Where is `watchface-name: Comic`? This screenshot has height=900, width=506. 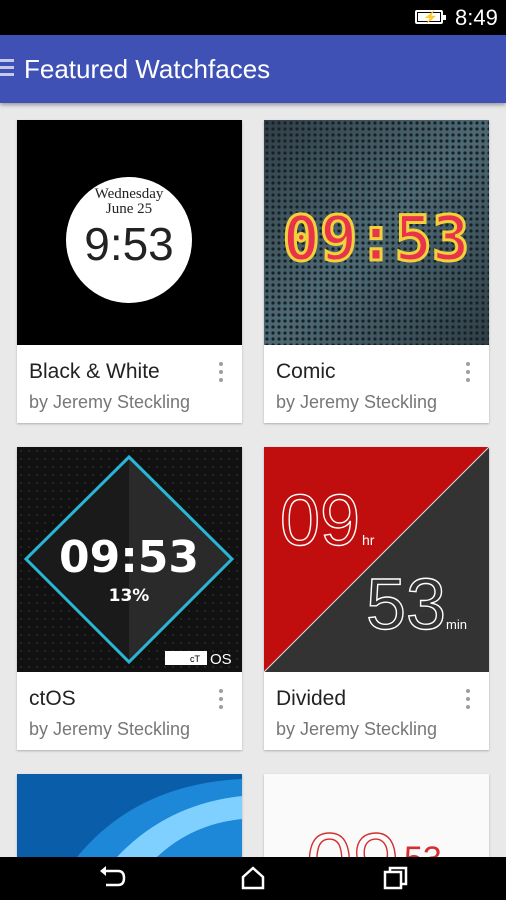
watchface-name: Comic is located at coordinates (306, 371).